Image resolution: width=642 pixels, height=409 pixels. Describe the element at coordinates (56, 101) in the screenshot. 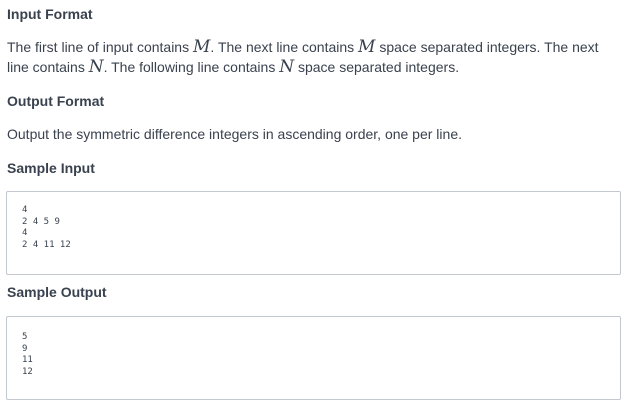

I see `output-format-heading: Output Format` at that location.